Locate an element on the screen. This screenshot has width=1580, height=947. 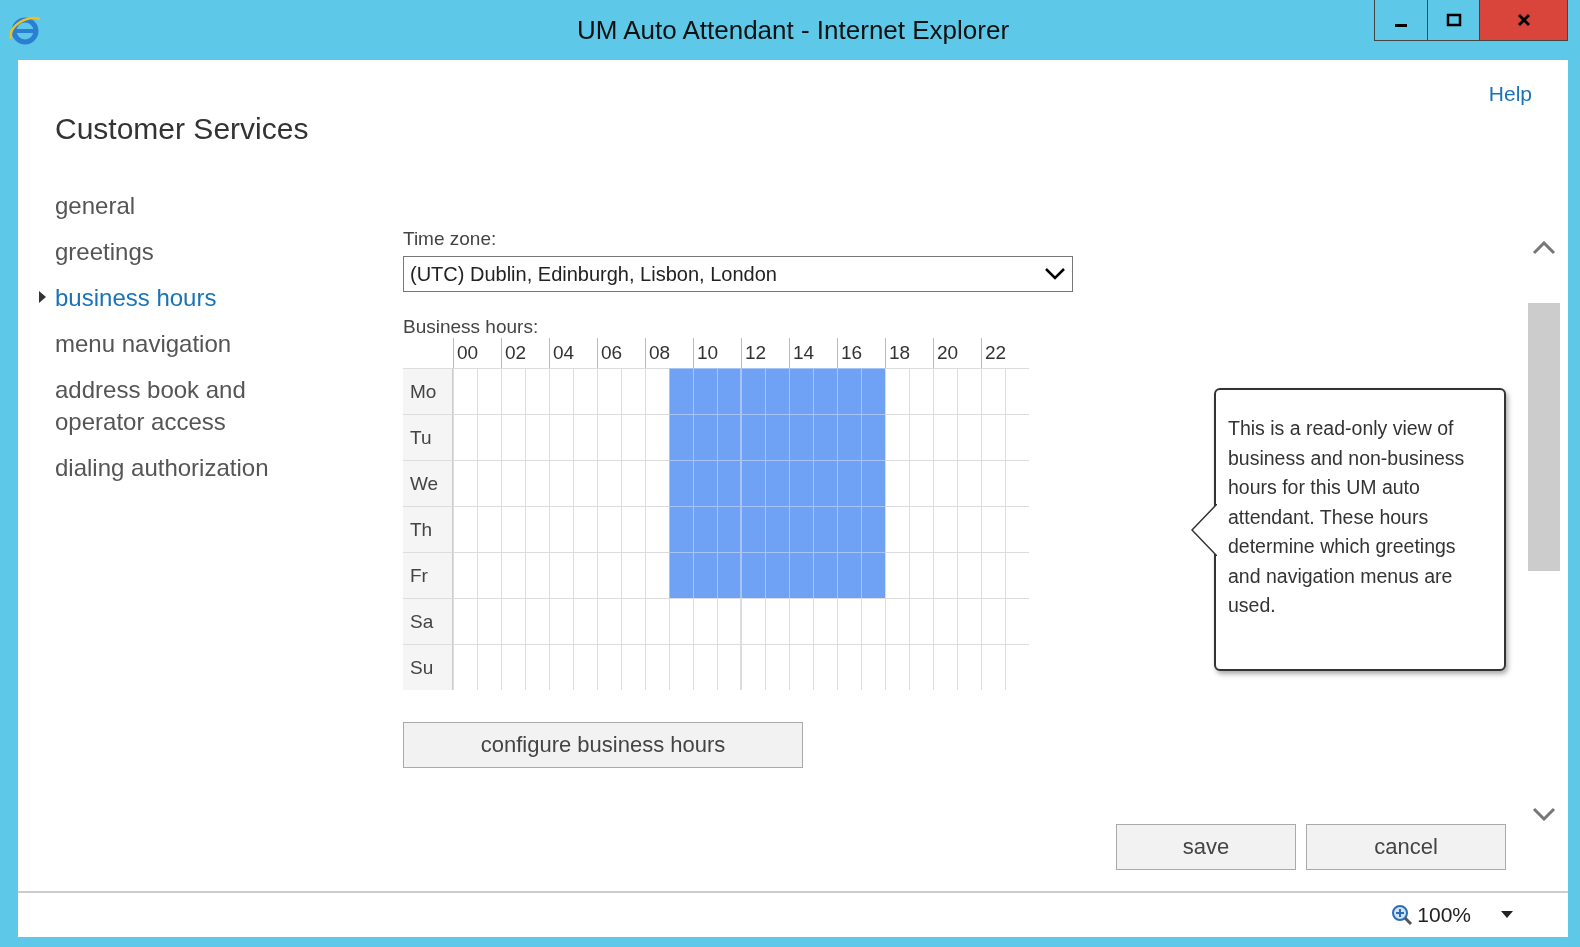
cancel-button: cancel is located at coordinates (1406, 847).